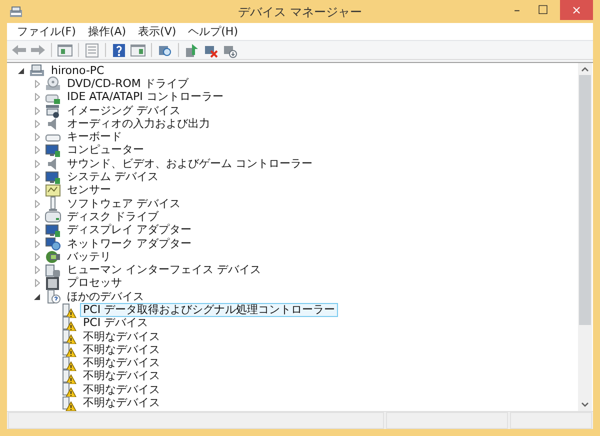 The height and width of the screenshot is (436, 600). I want to click on tree-item: イメージング デバイス, so click(124, 111).